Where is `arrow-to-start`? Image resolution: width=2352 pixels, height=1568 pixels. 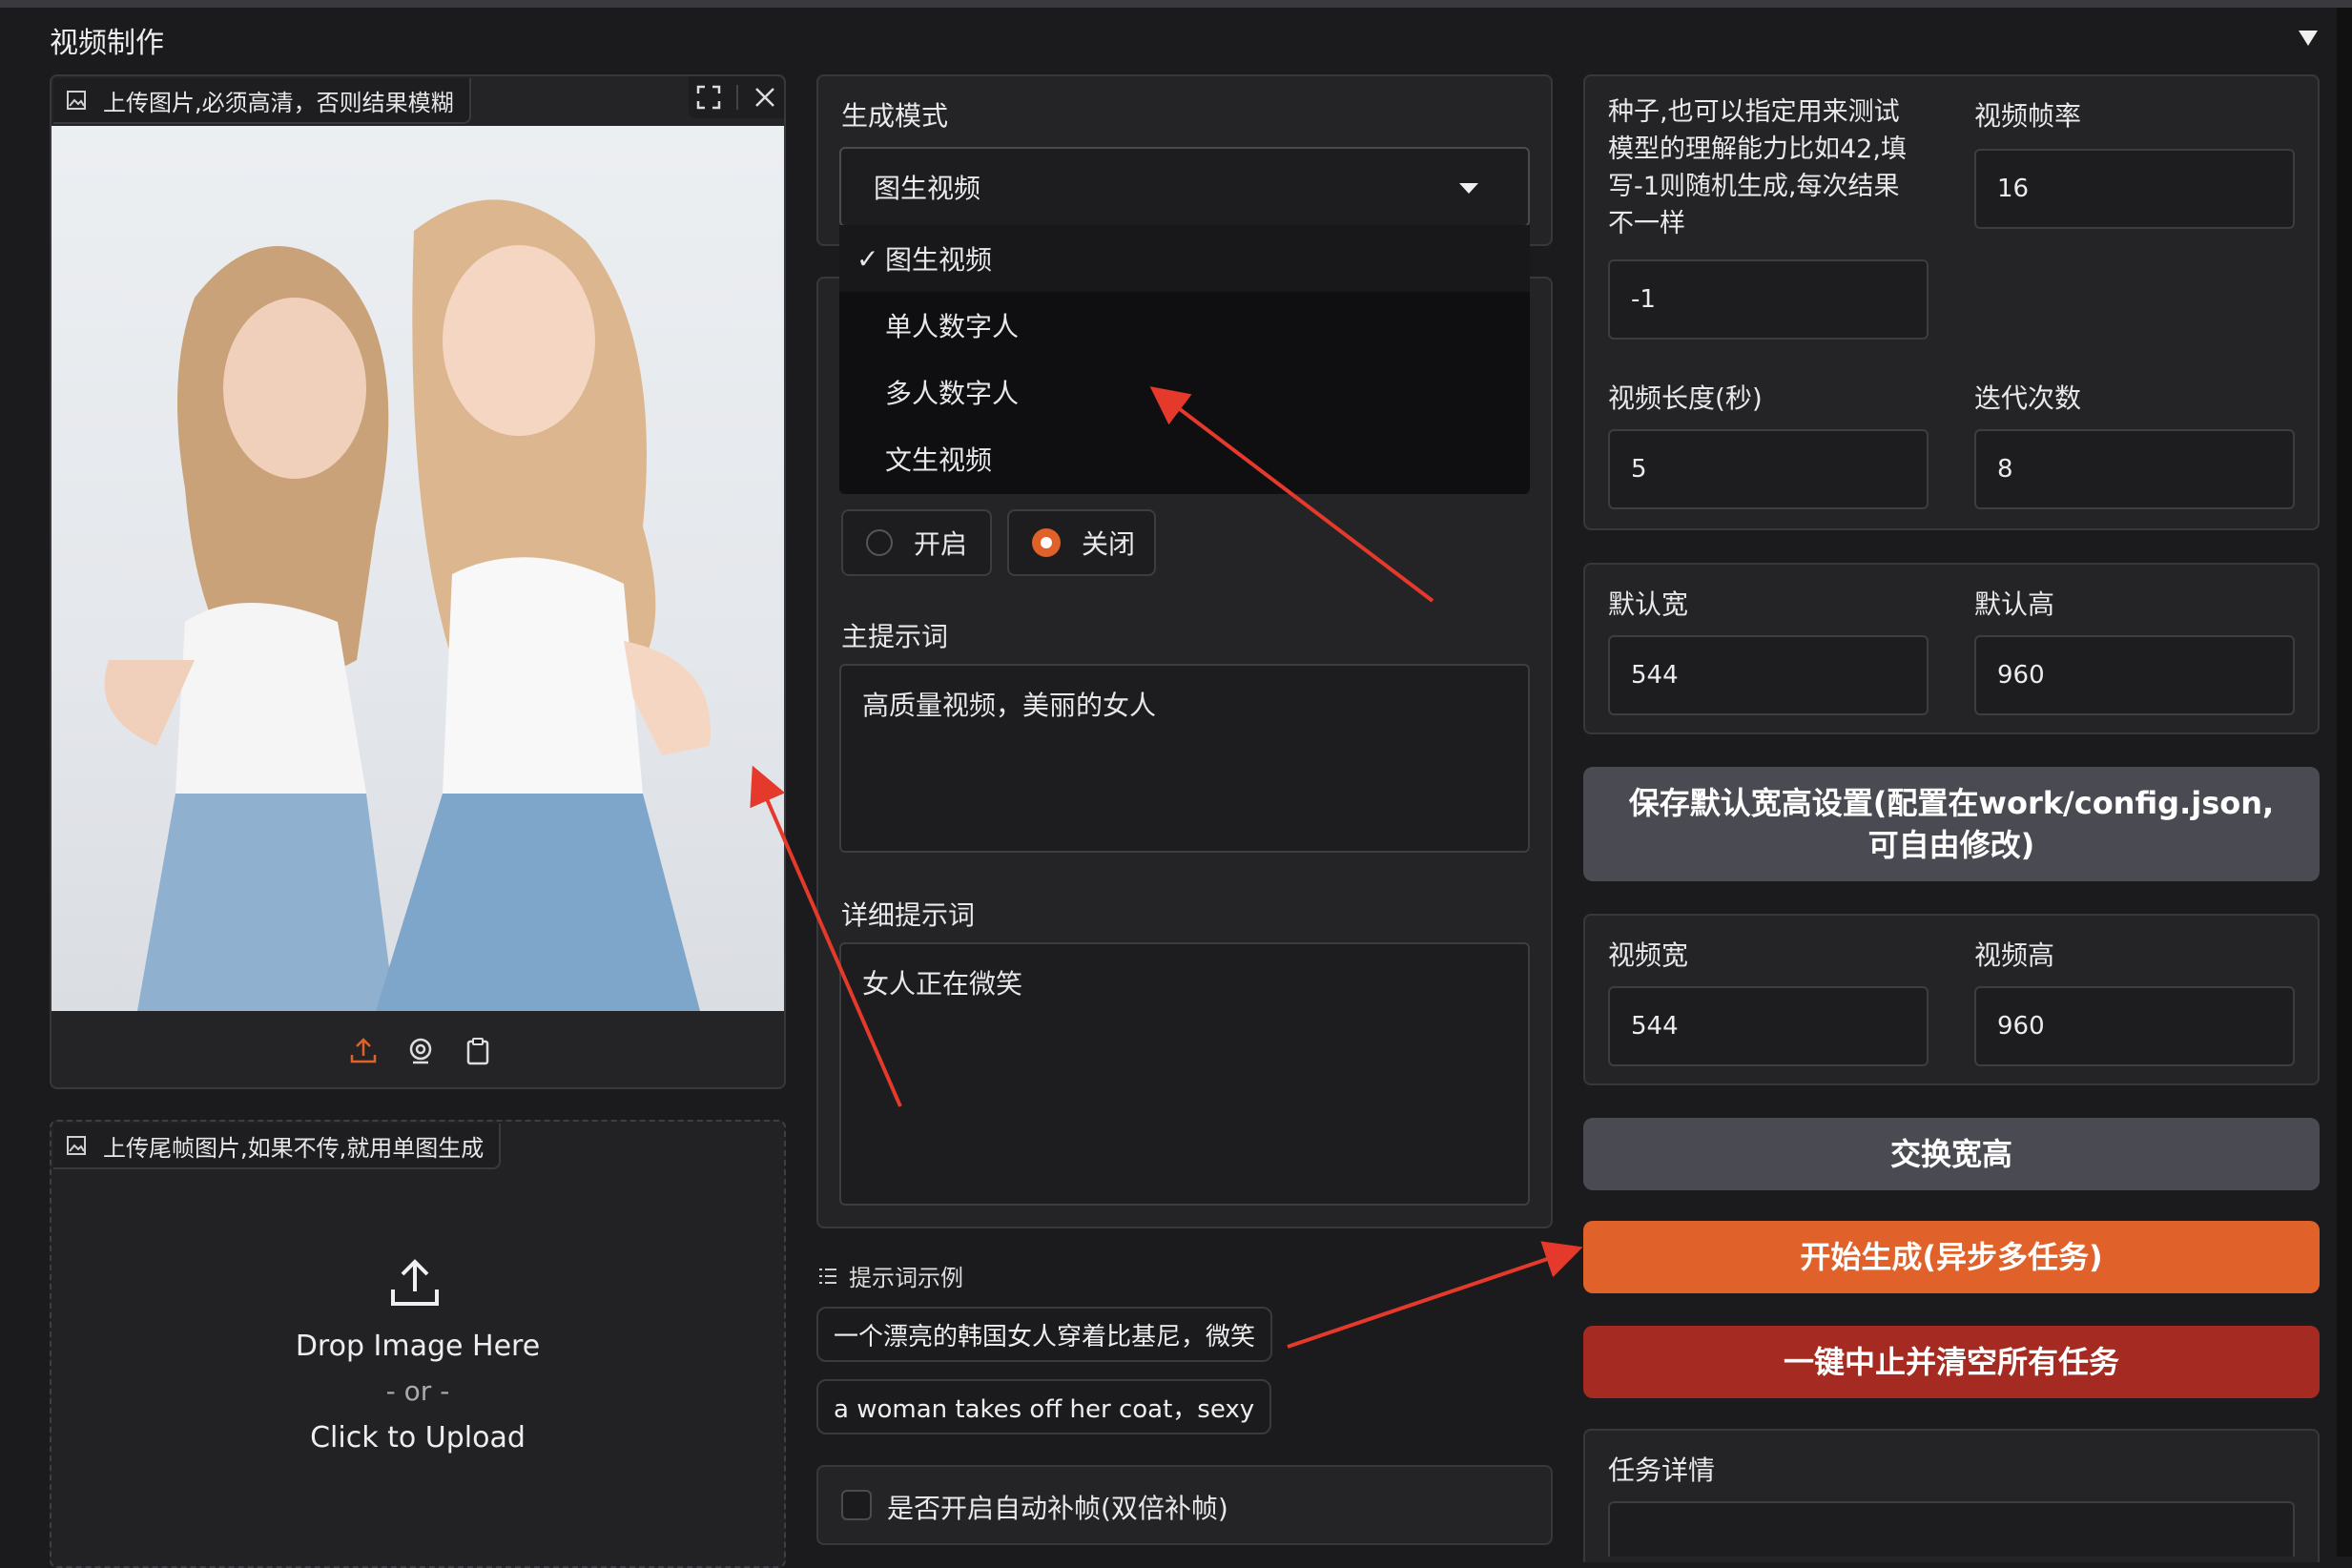
arrow-to-start is located at coordinates (1435, 1295).